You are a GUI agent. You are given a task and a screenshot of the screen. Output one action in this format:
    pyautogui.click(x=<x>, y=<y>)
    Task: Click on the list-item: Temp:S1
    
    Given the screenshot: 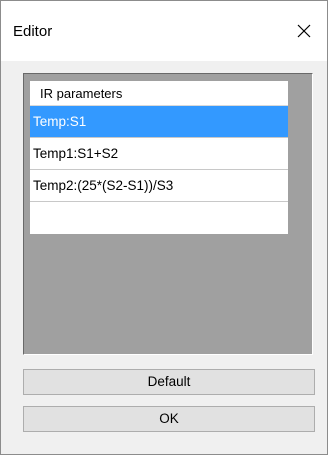 What is the action you would take?
    pyautogui.click(x=159, y=122)
    